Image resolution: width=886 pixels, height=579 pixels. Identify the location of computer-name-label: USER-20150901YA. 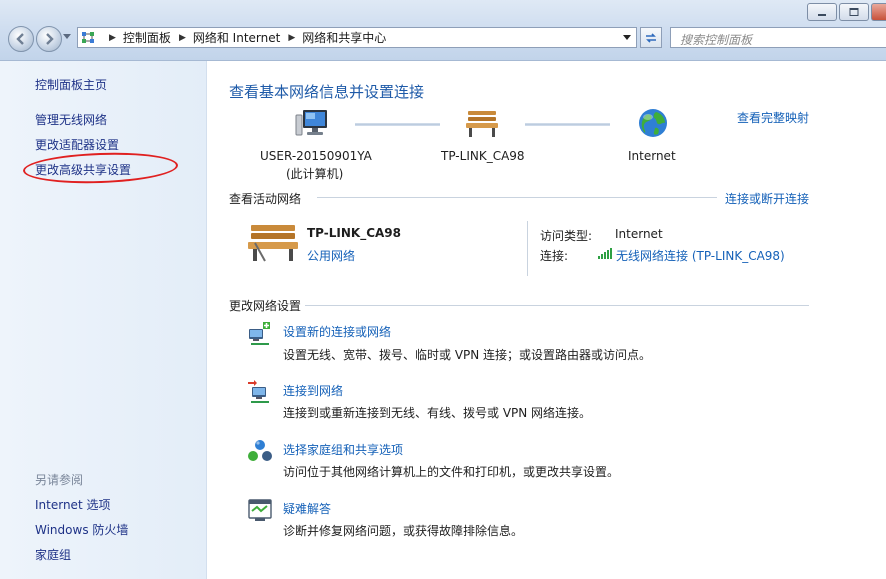
(316, 156).